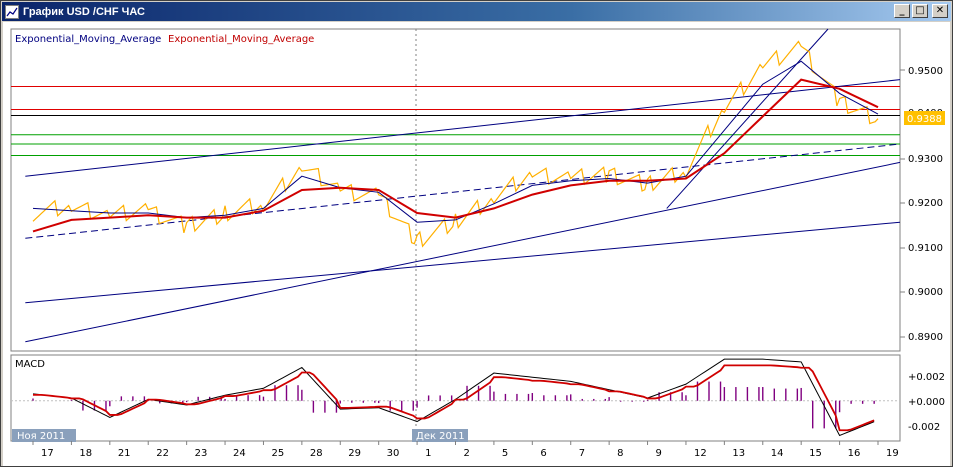  I want to click on day-label: 25, so click(277, 453).